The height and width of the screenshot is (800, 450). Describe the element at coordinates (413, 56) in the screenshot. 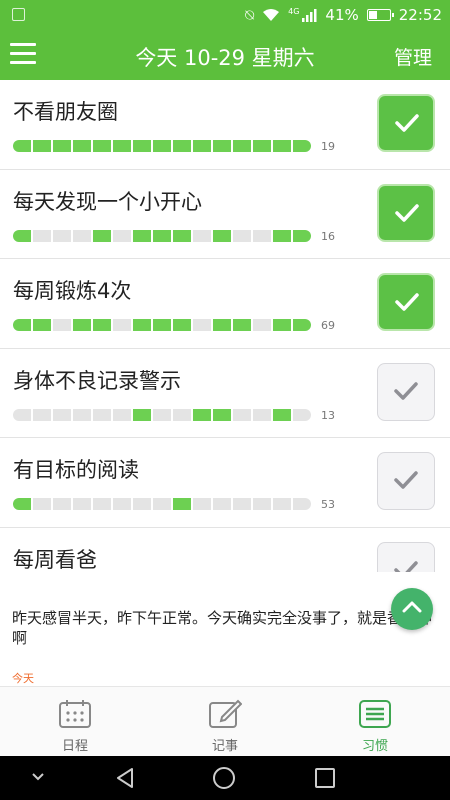

I see `manage-button: 管理` at that location.